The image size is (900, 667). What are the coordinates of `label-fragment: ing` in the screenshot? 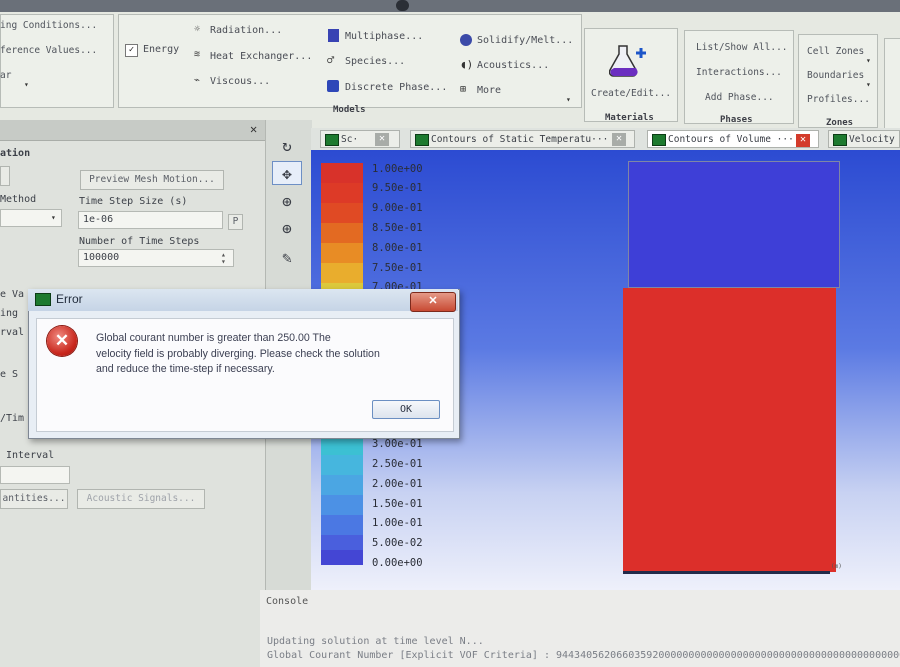 It's located at (9, 313).